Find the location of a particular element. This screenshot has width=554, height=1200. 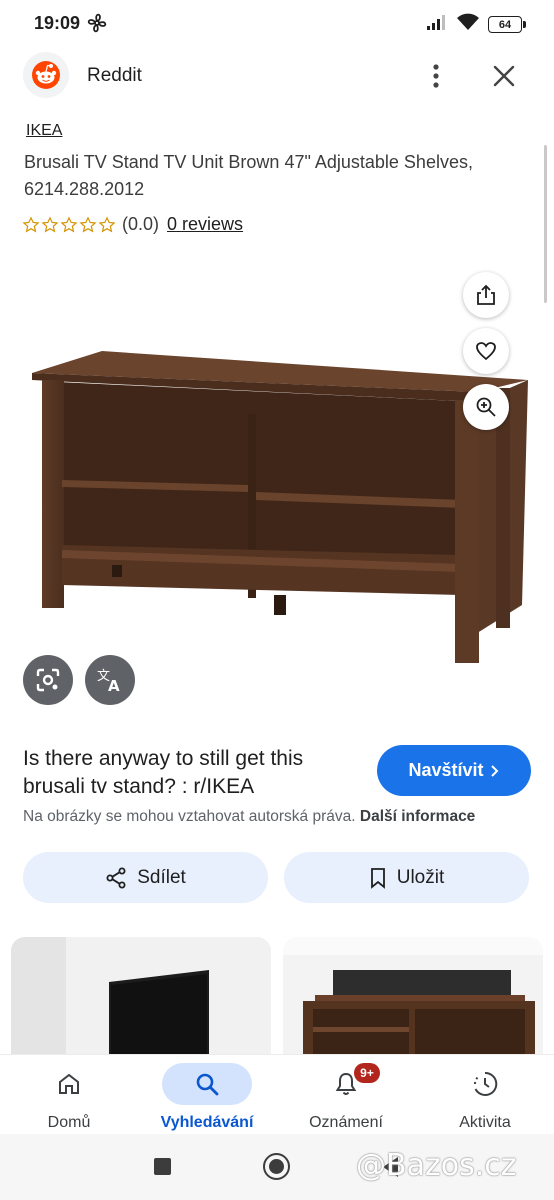

save-button: Uložit is located at coordinates (406, 877).